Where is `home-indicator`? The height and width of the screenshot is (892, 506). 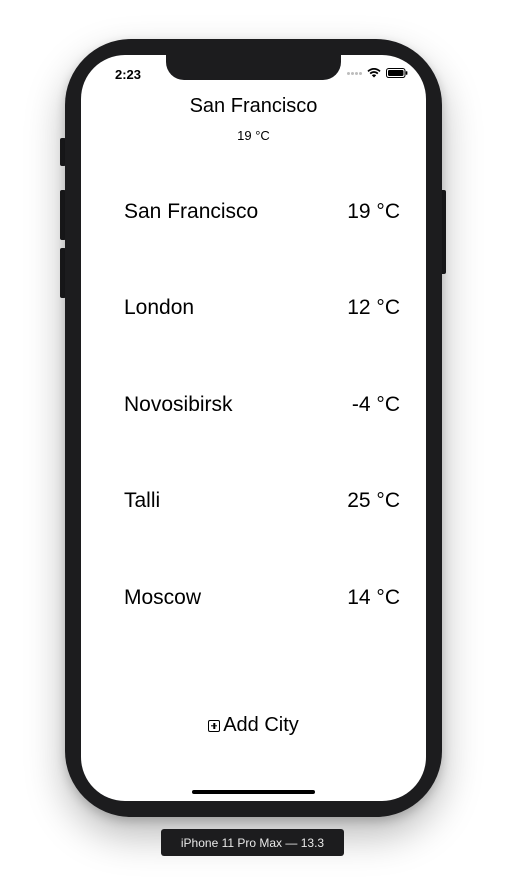
home-indicator is located at coordinates (253, 792).